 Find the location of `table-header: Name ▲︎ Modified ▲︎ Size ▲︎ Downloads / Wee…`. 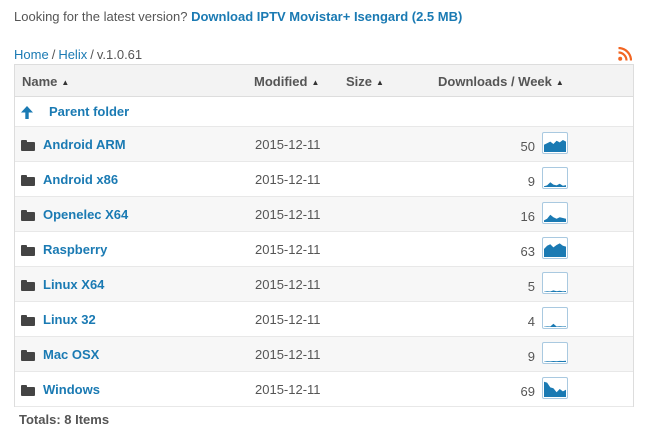

table-header: Name ▲︎ Modified ▲︎ Size ▲︎ Downloads / Wee… is located at coordinates (324, 81).